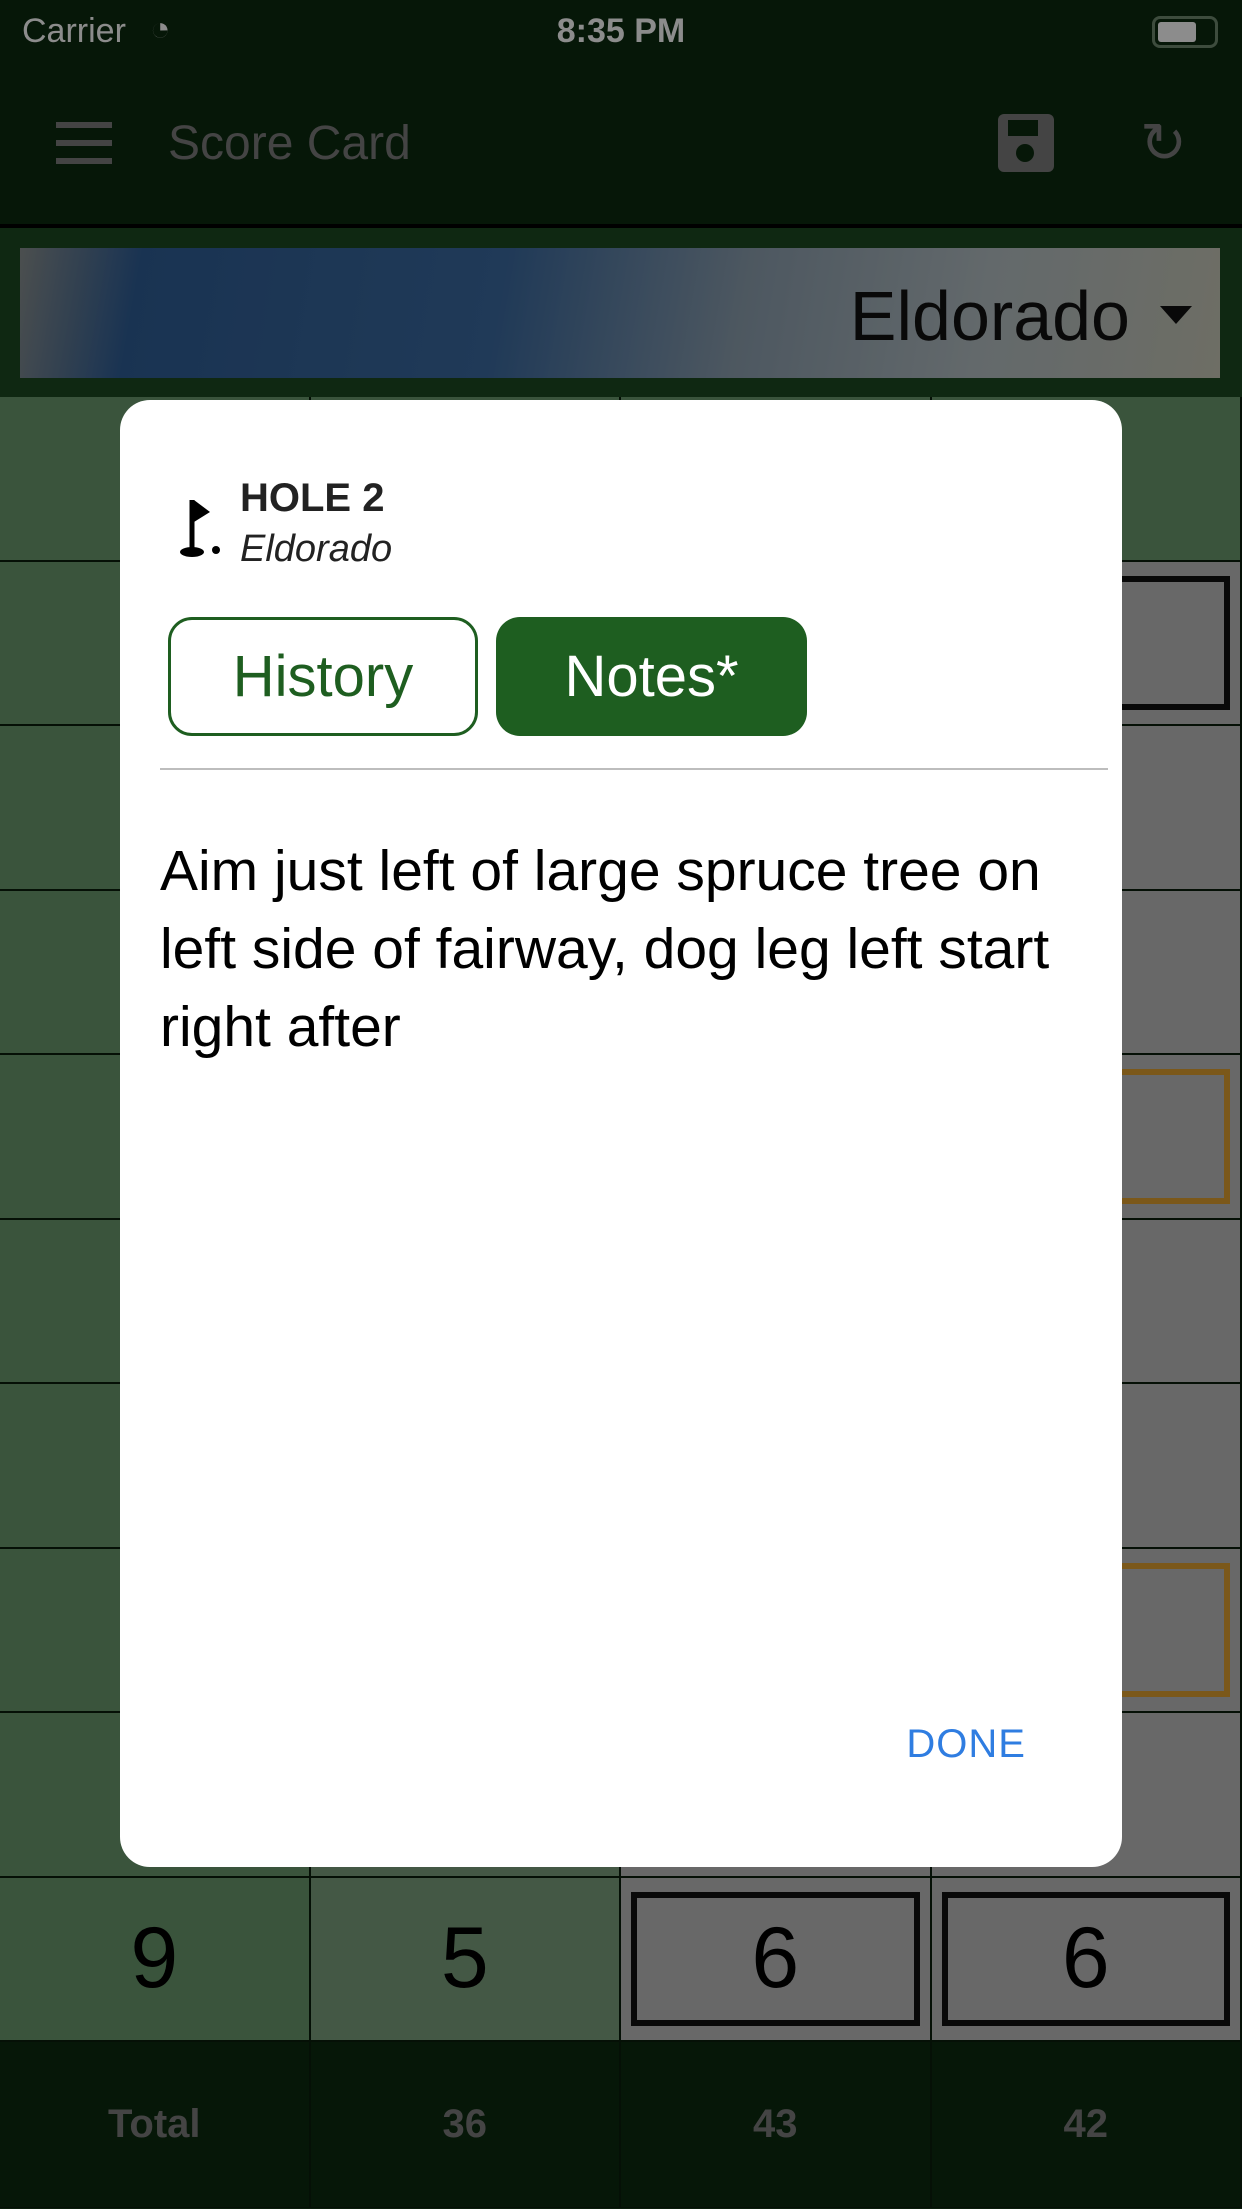 The height and width of the screenshot is (2209, 1242). Describe the element at coordinates (651, 676) in the screenshot. I see `tab-notes: Notes*` at that location.